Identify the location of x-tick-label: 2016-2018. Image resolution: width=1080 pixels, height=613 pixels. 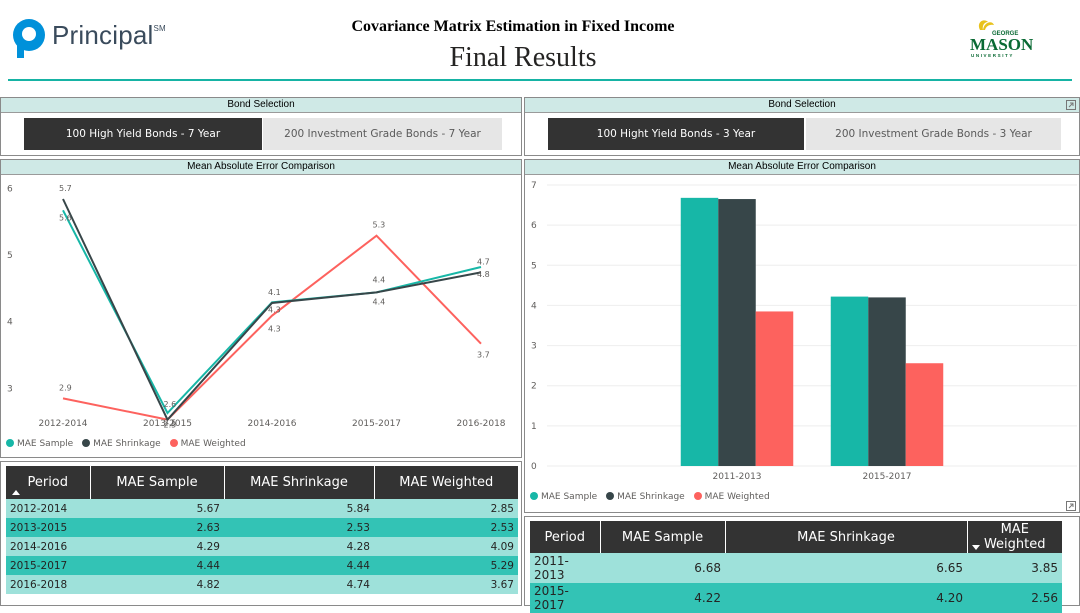
(480, 424).